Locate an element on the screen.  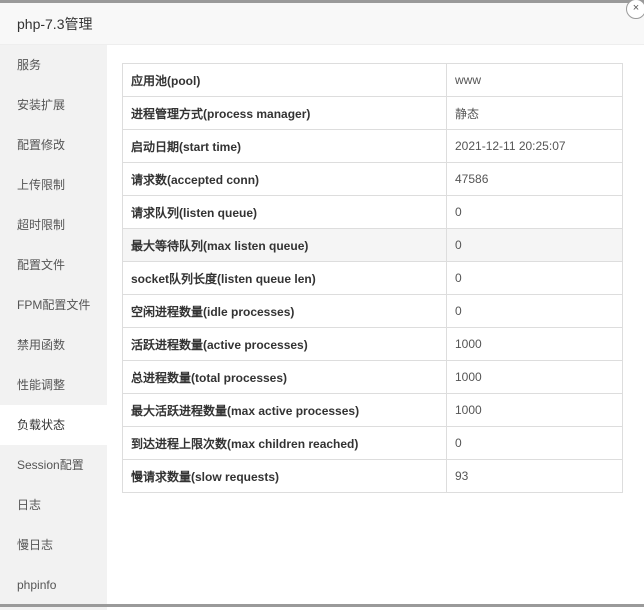
row-value: 93 is located at coordinates (534, 476).